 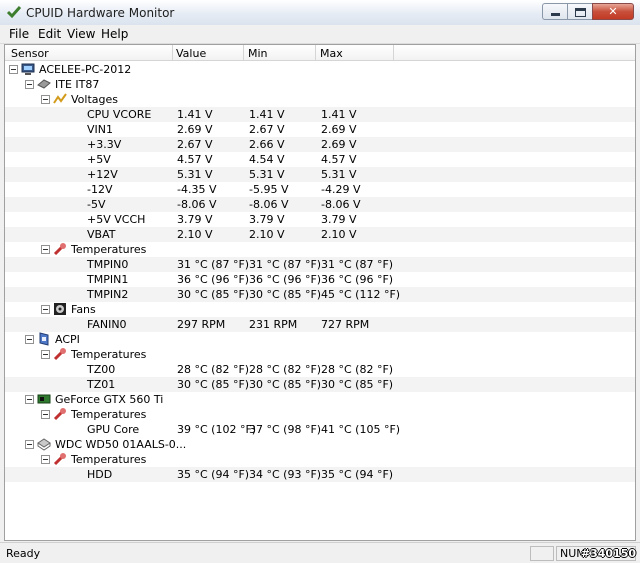 I want to click on sensor-min: 4.54 V, so click(x=267, y=159).